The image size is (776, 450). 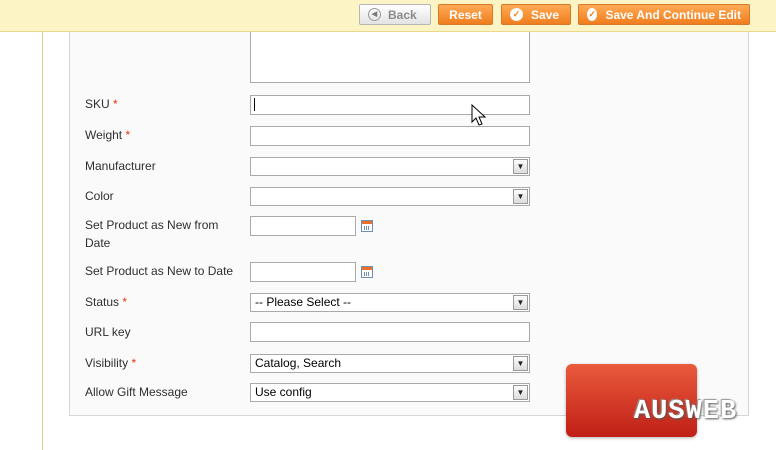 What do you see at coordinates (111, 363) in the screenshot?
I see `visibility-label: Visibility *` at bounding box center [111, 363].